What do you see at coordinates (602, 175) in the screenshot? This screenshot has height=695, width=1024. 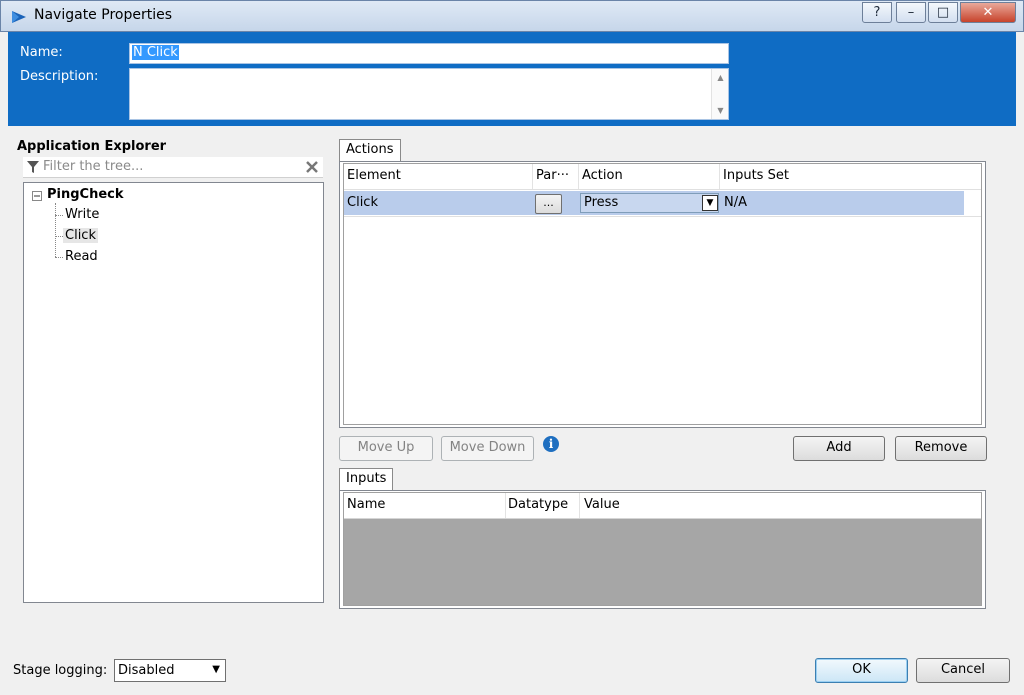 I see `col-action: Action` at bounding box center [602, 175].